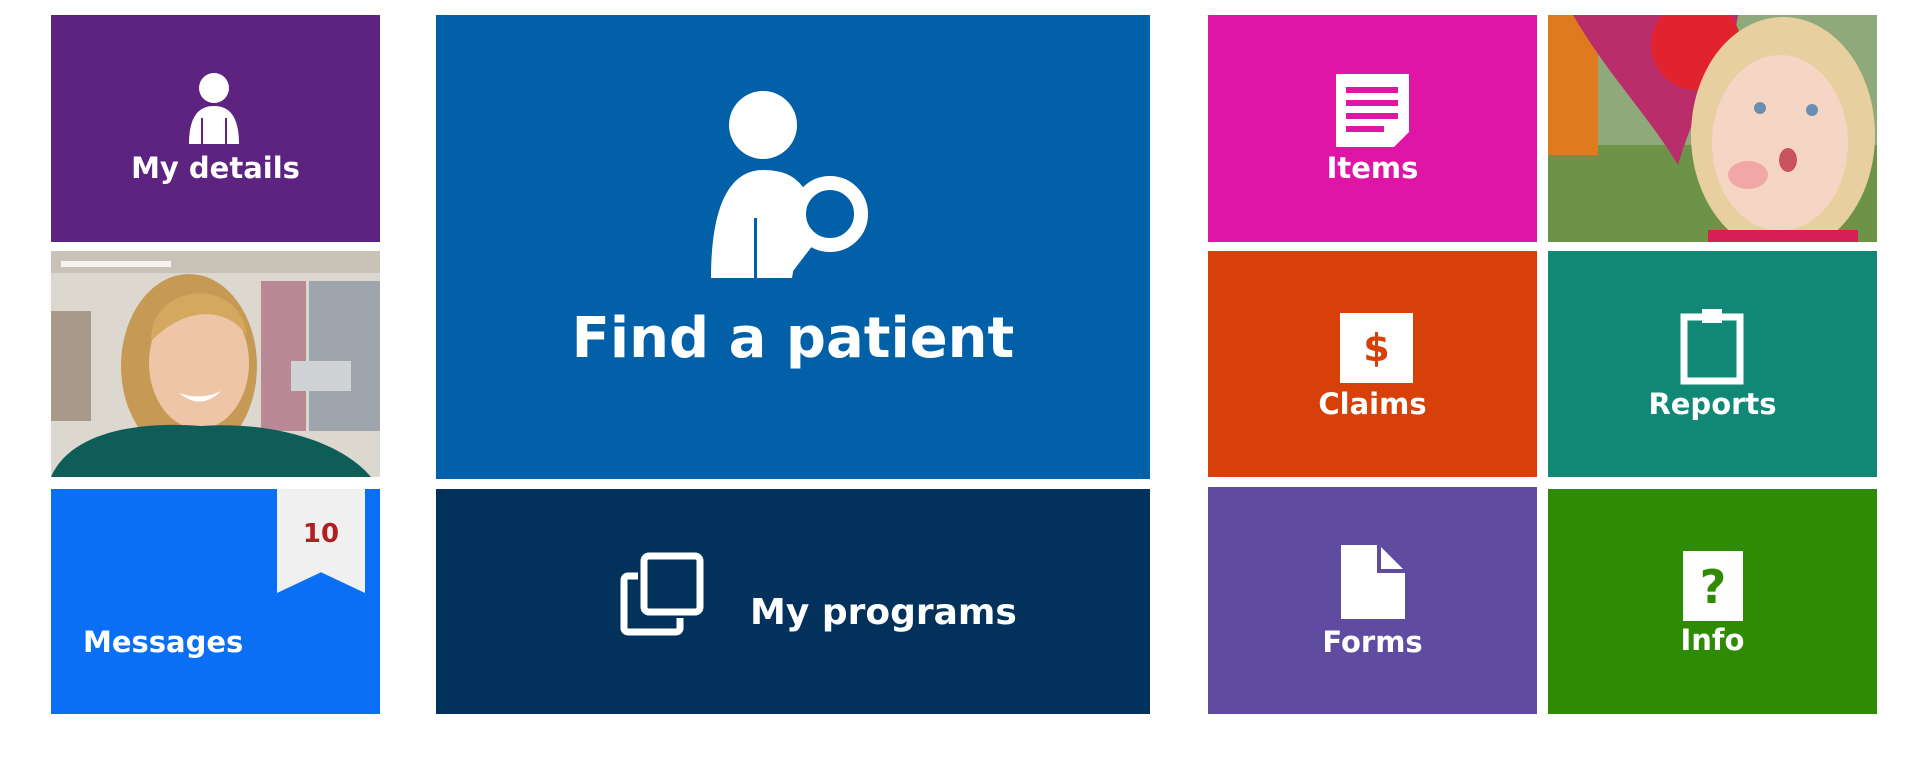 The image size is (1920, 774). Describe the element at coordinates (1372, 168) in the screenshot. I see `items-label: Items` at that location.